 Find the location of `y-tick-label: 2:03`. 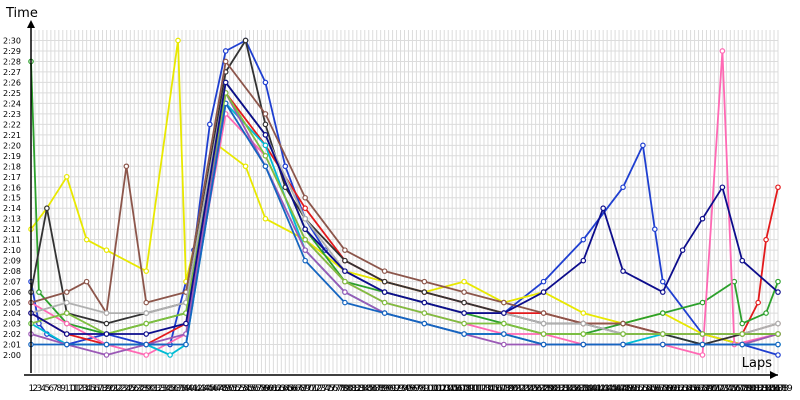

y-tick-label: 2:03 is located at coordinates (12, 324).